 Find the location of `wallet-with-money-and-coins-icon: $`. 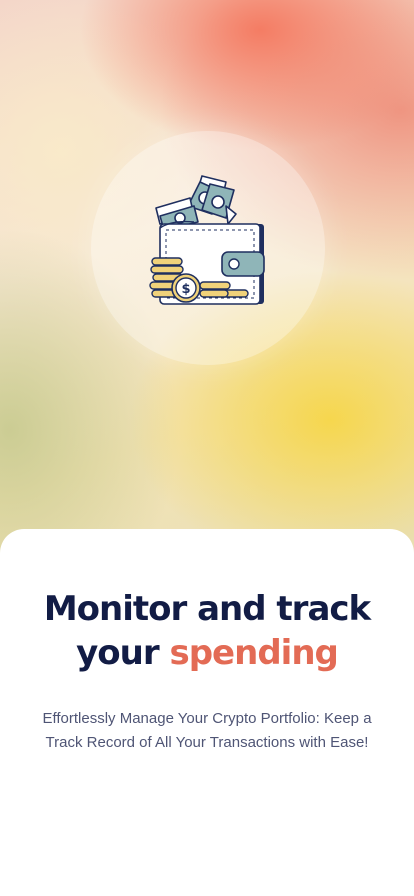

wallet-with-money-and-coins-icon: $ is located at coordinates (207, 240).